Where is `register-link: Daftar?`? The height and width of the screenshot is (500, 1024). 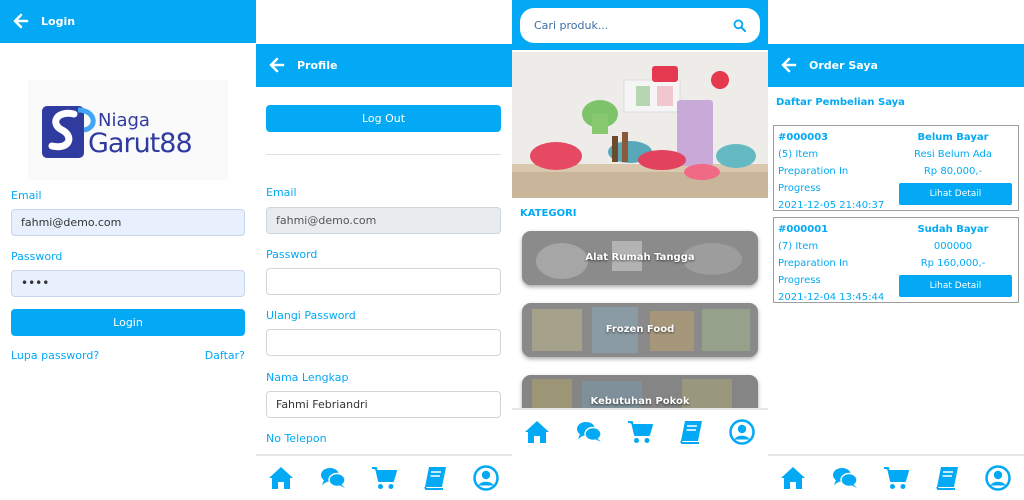 register-link: Daftar? is located at coordinates (225, 355).